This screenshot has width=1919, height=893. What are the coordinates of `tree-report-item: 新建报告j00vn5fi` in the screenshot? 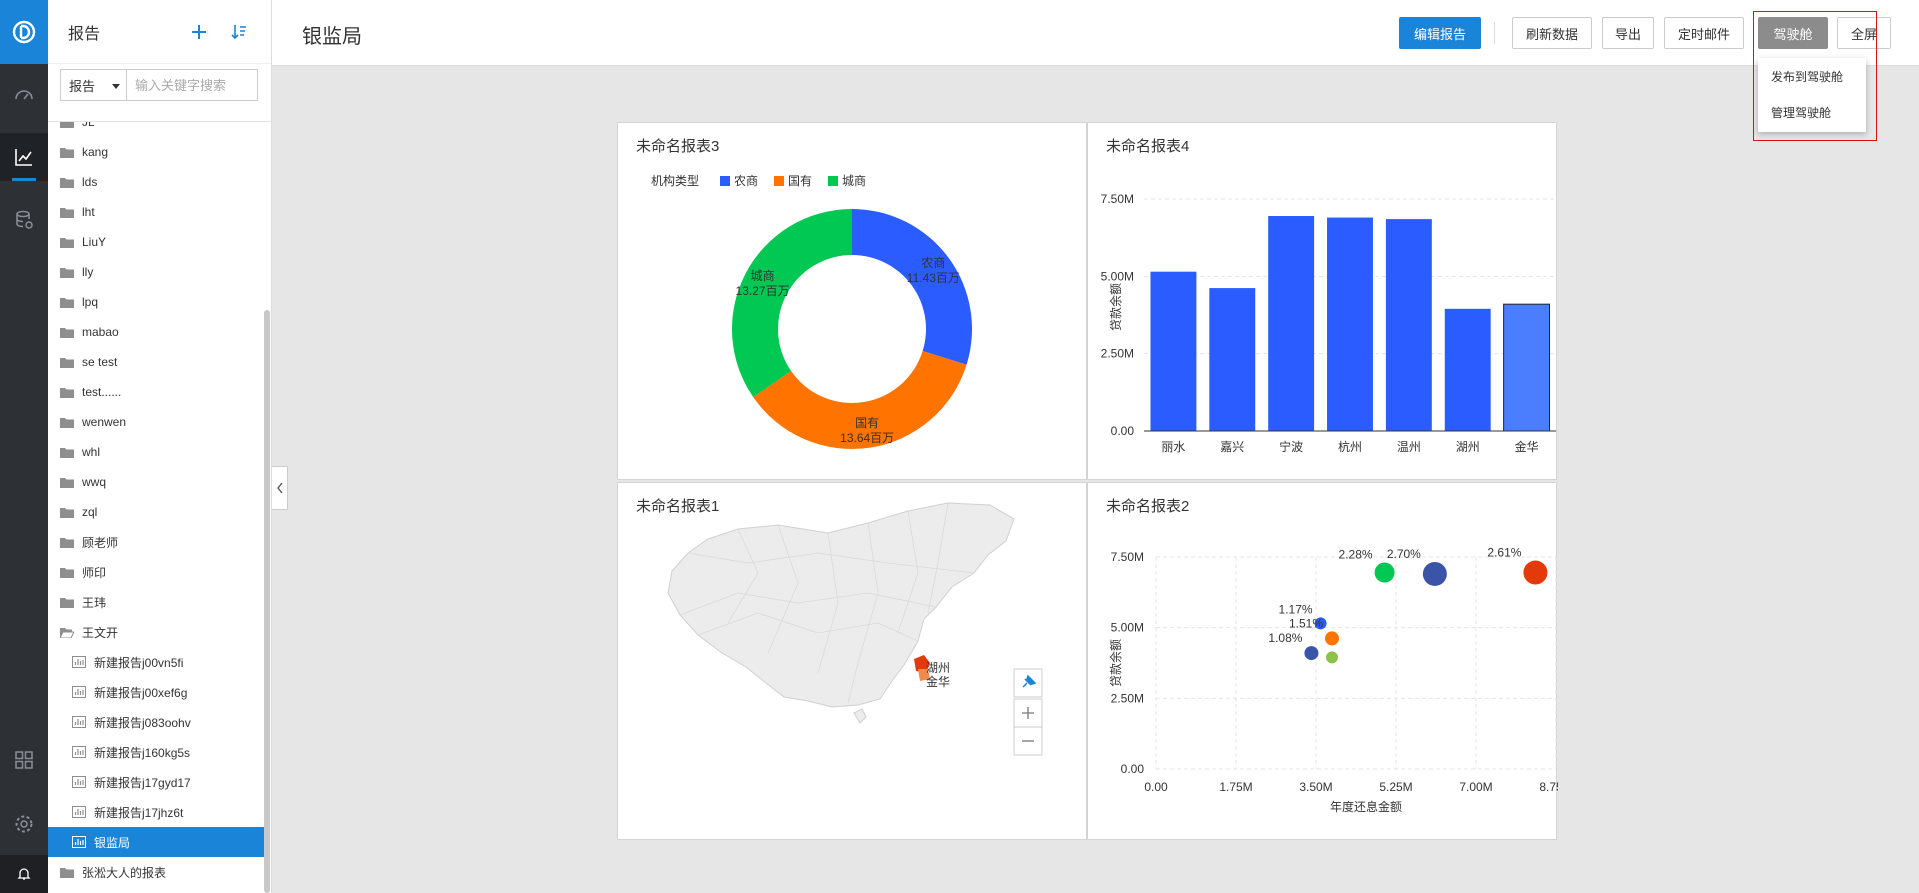 It's located at (156, 662).